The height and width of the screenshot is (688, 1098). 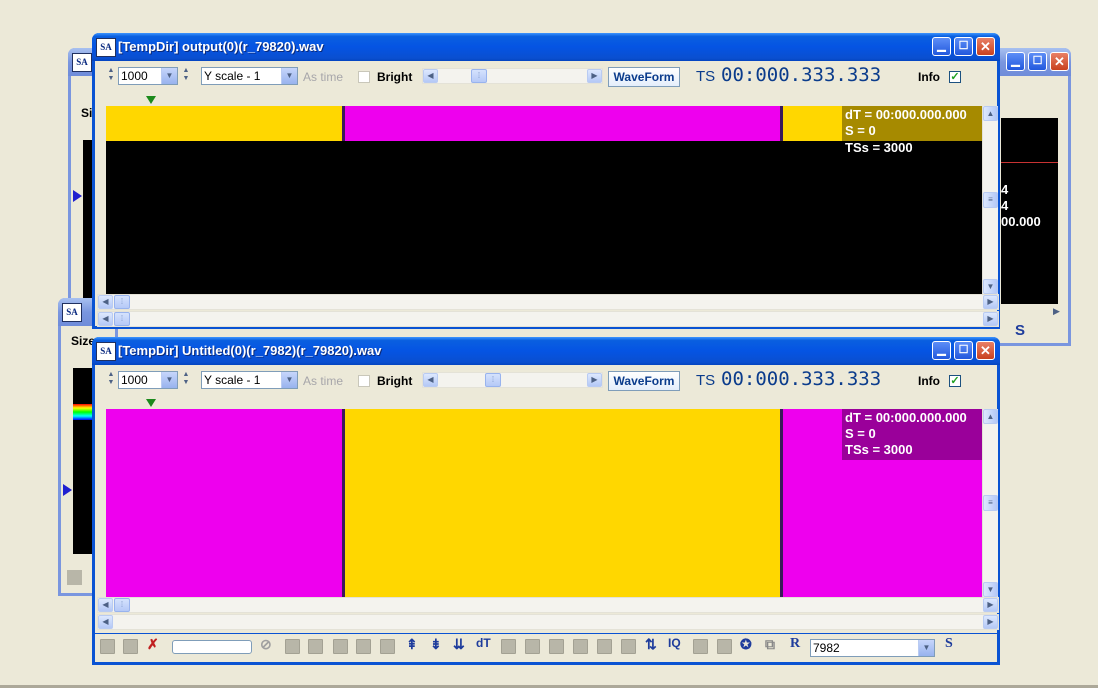 What do you see at coordinates (674, 643) in the screenshot?
I see `iq-icon: IQ` at bounding box center [674, 643].